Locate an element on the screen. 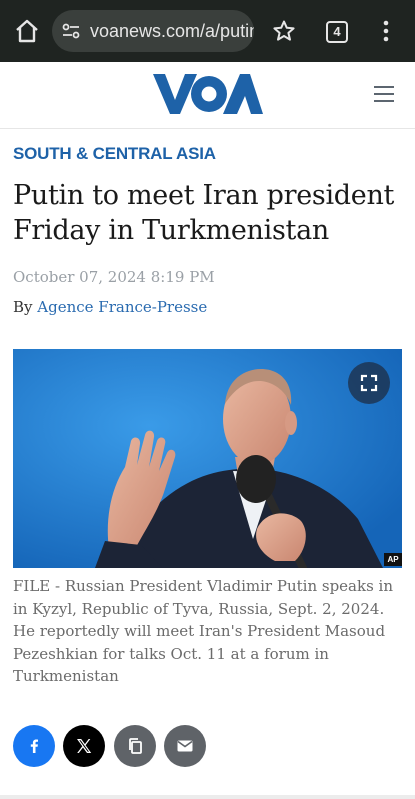  menu-icon is located at coordinates (384, 94).